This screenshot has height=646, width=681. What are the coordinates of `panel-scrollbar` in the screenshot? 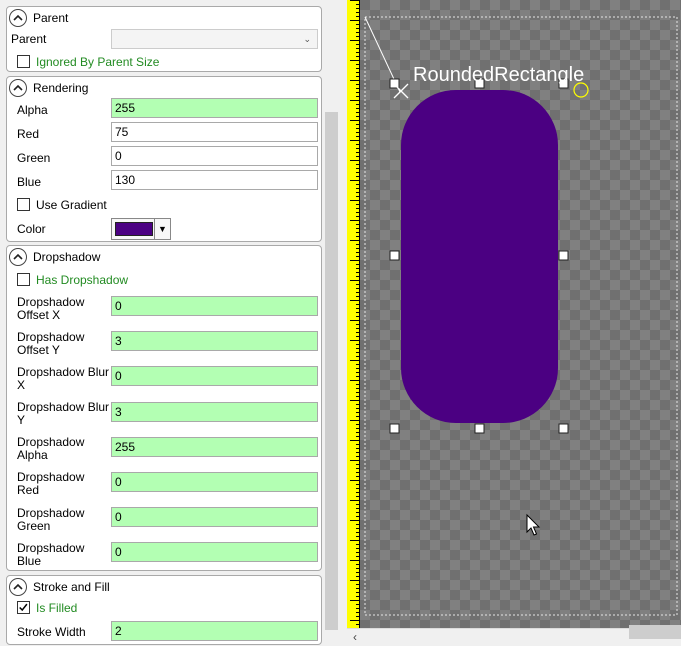 It's located at (331, 323).